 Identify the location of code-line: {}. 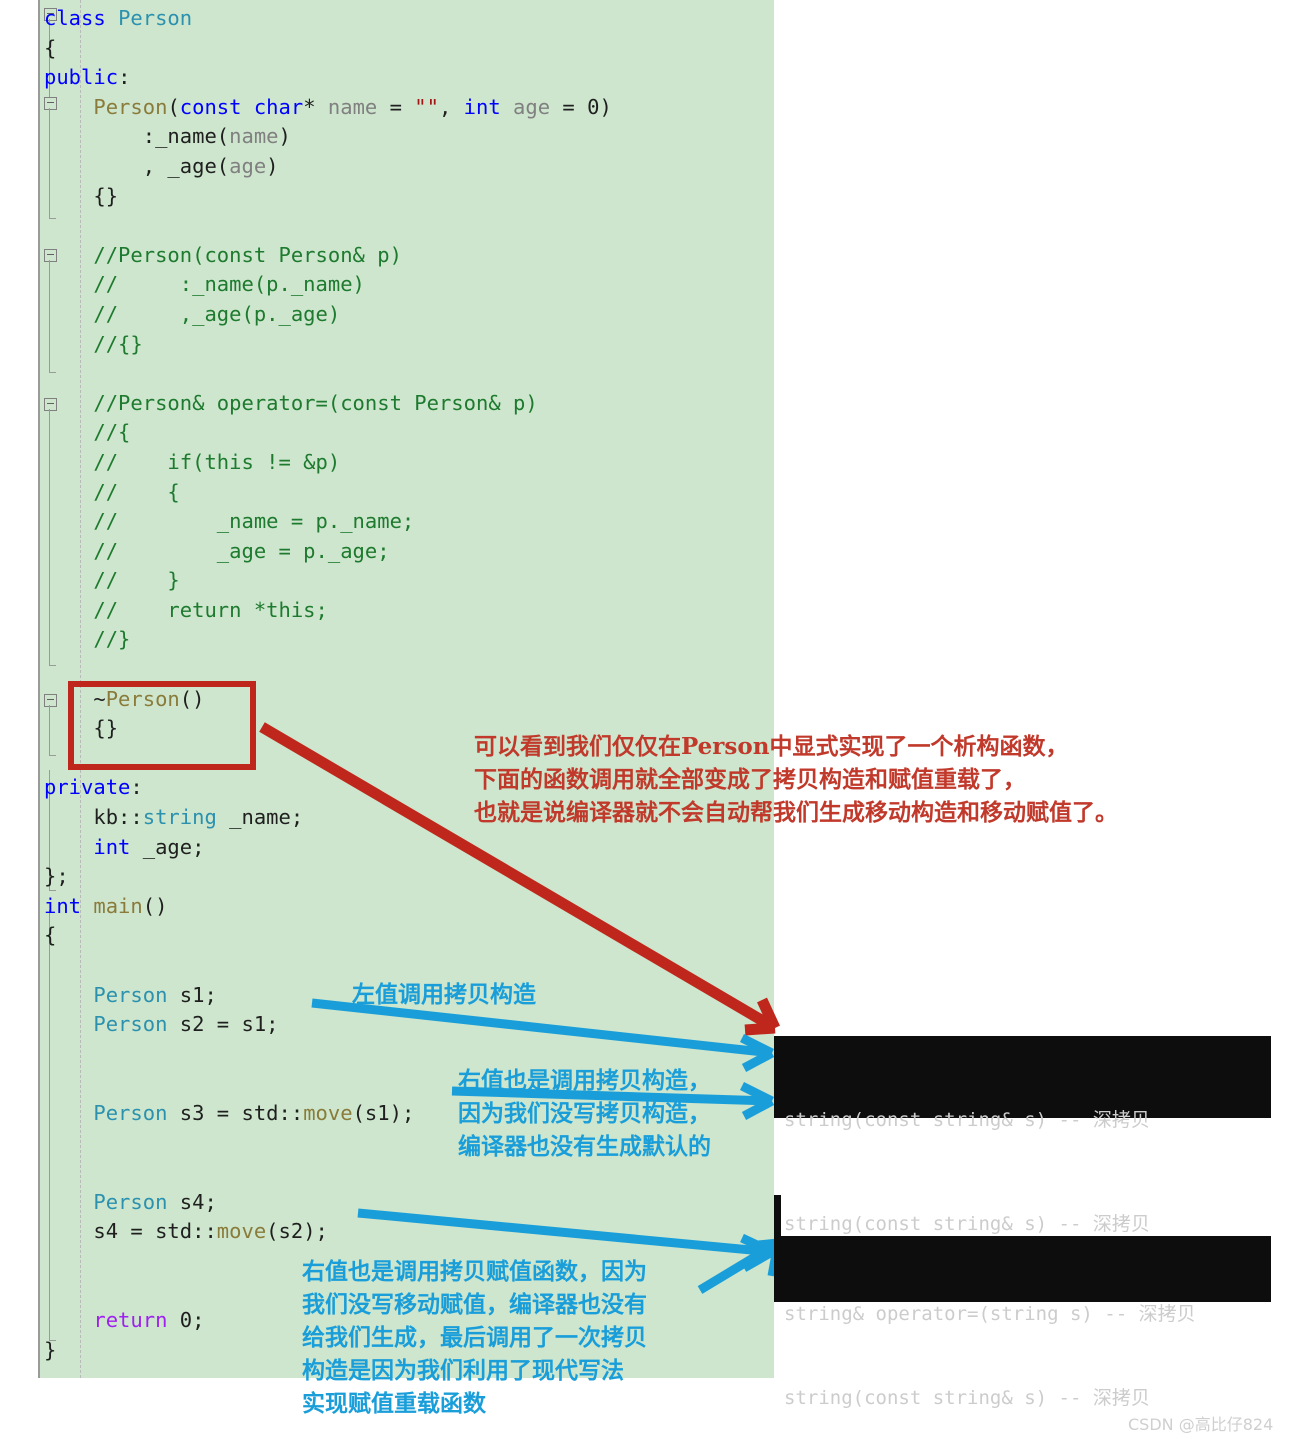
(404, 197).